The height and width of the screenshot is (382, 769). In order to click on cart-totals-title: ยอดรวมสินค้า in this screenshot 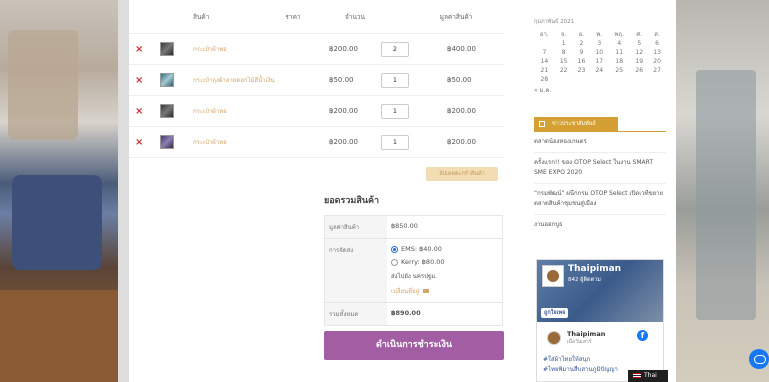, I will do `click(352, 201)`.